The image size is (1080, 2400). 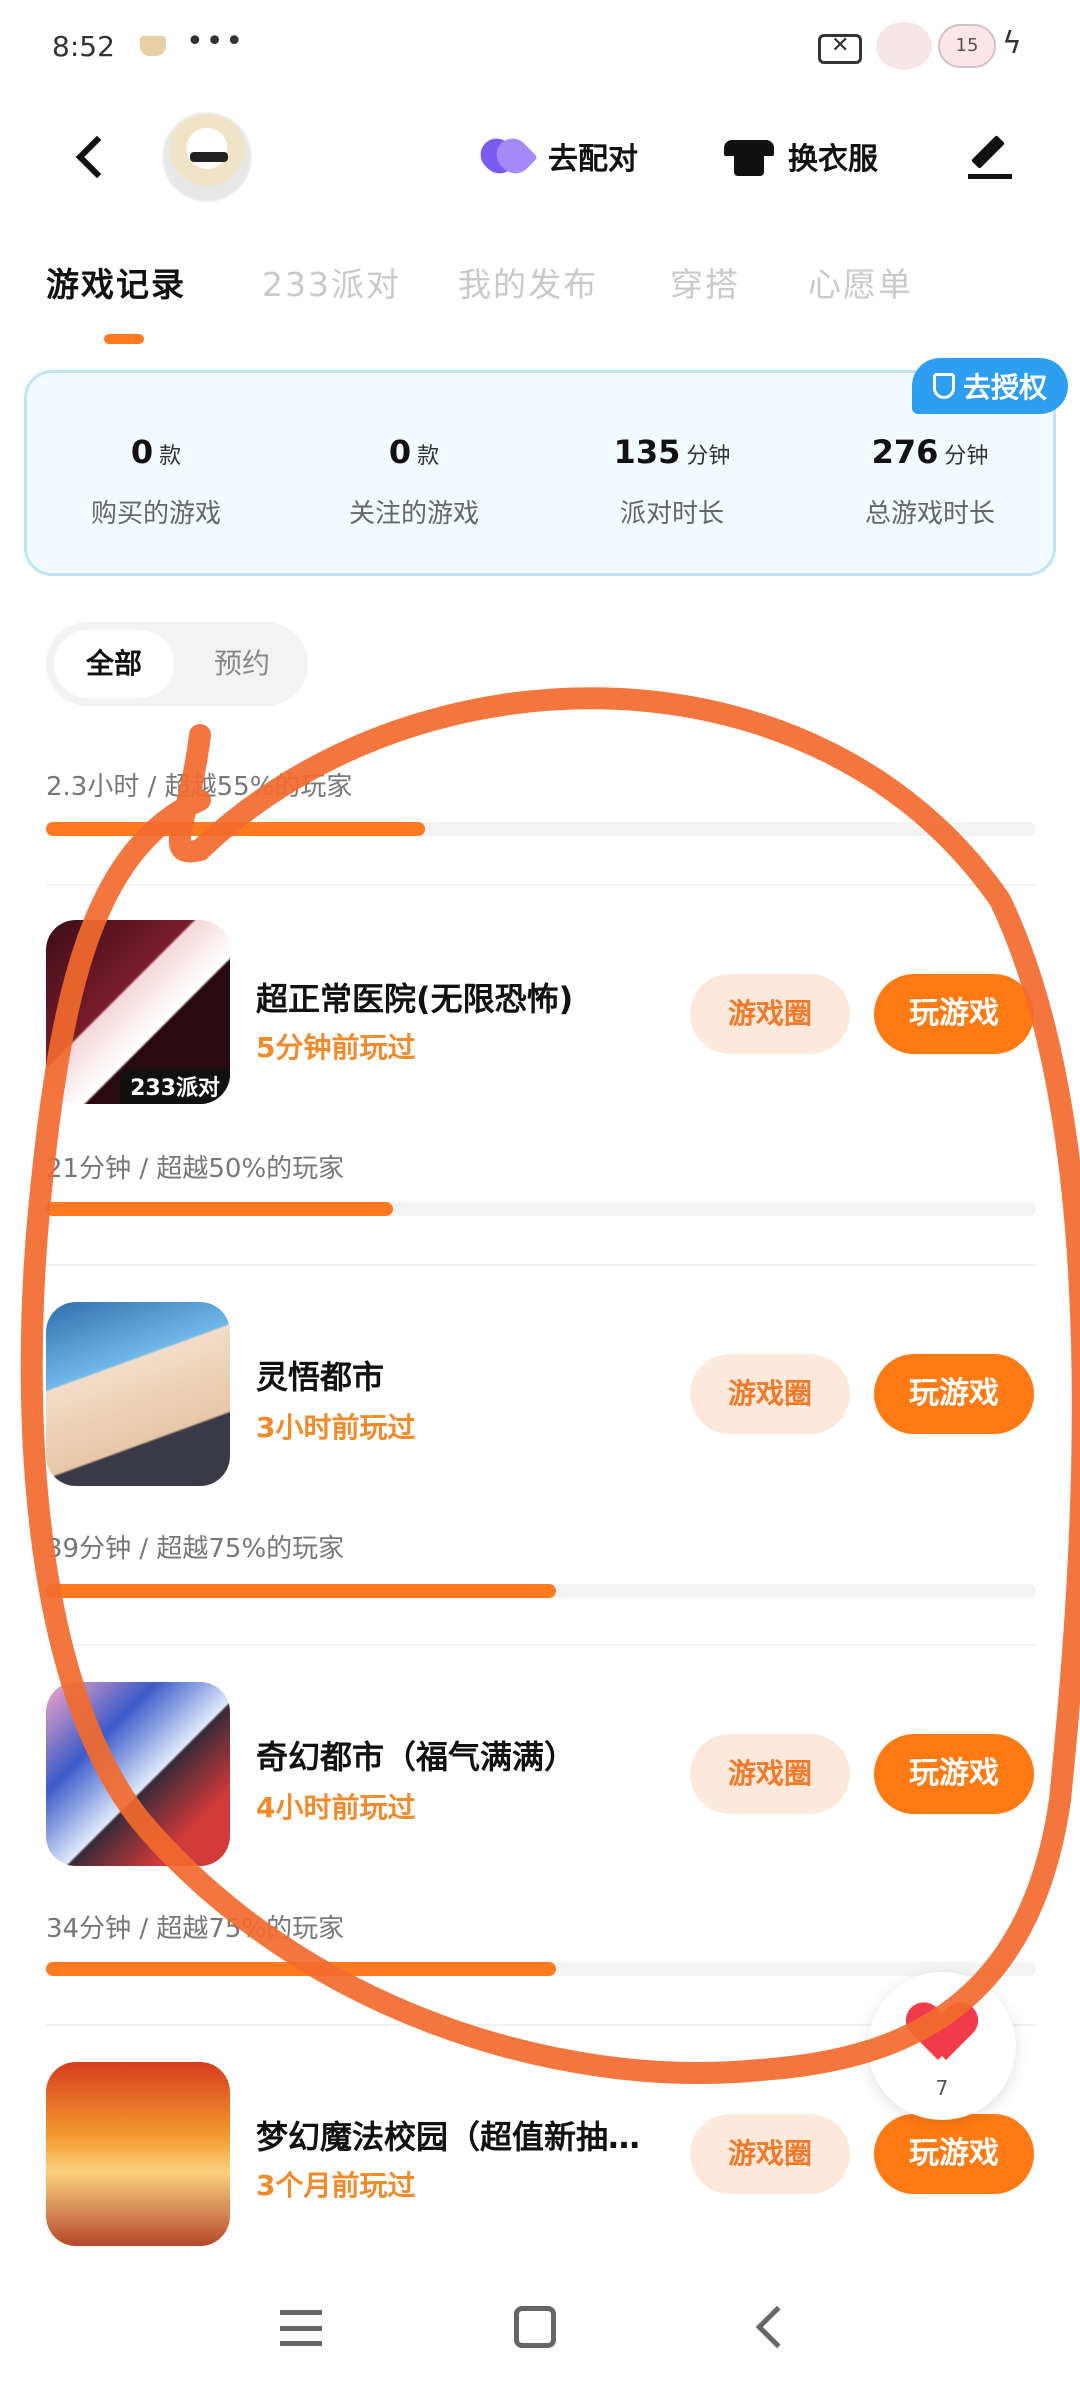 What do you see at coordinates (414, 997) in the screenshot?
I see `game-name: 超正常医院(无限恐怖)` at bounding box center [414, 997].